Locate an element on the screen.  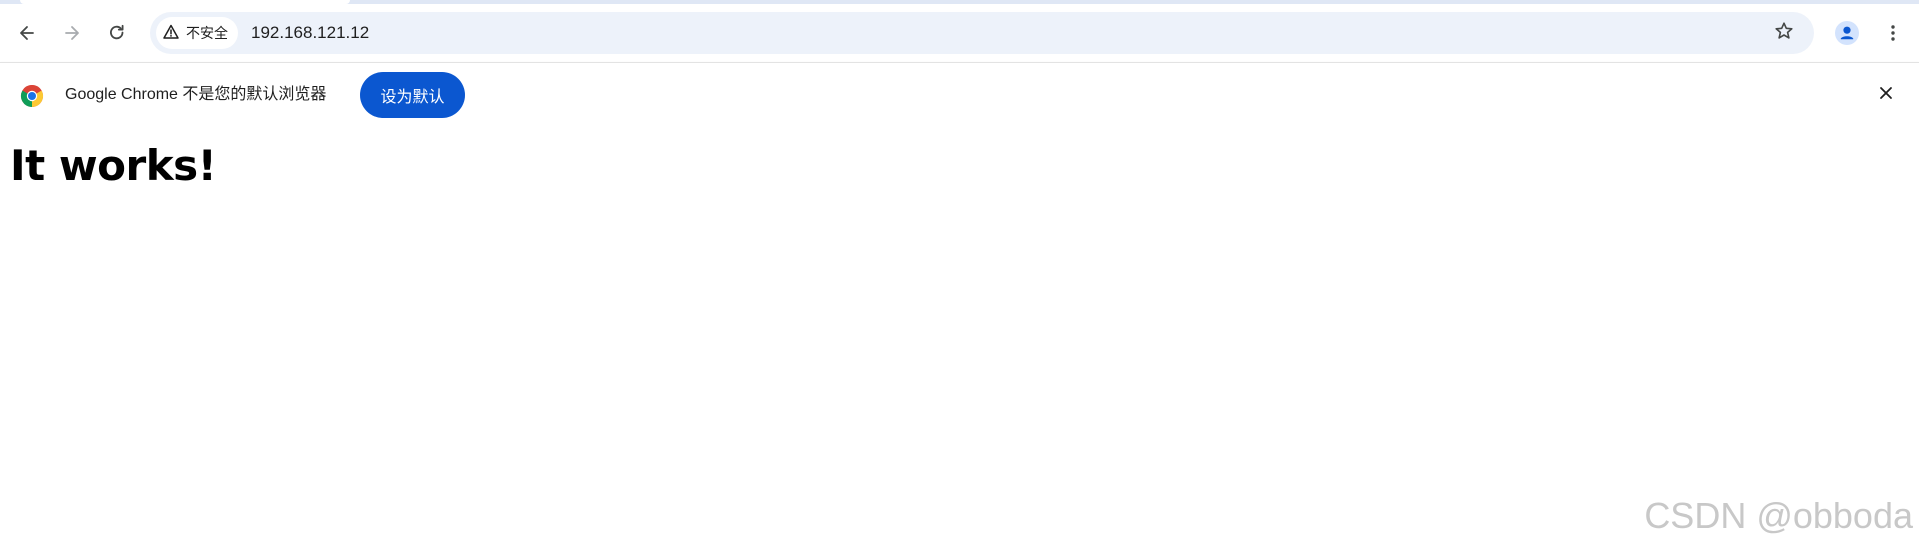
chrome-logo-icon is located at coordinates (32, 96).